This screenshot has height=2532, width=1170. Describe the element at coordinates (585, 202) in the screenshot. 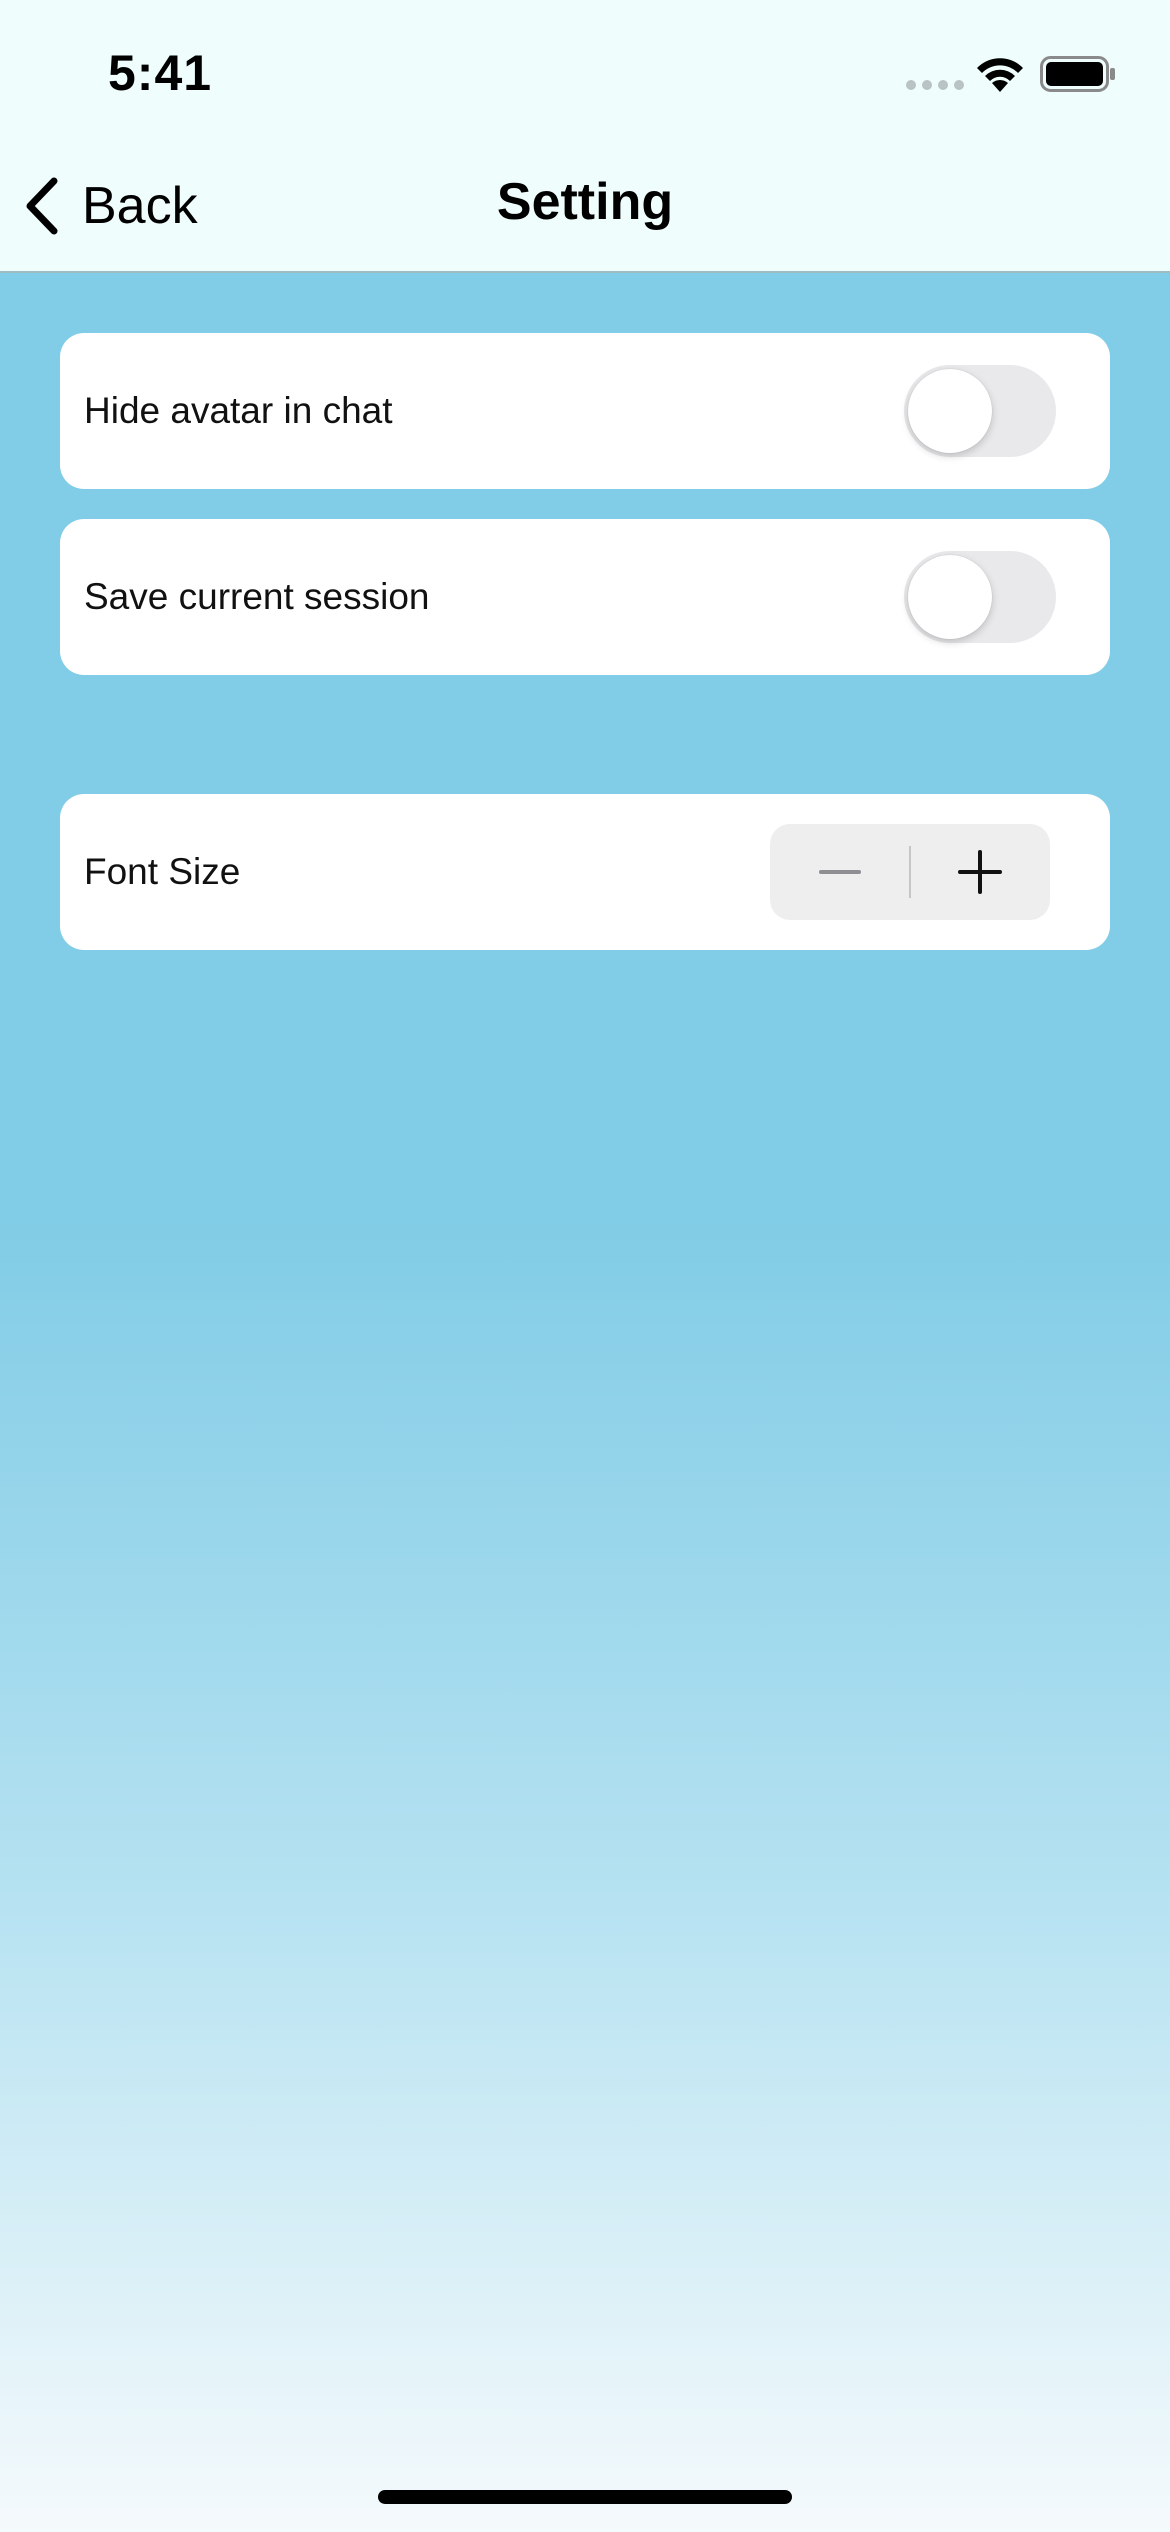

I see `page-title: Setting` at that location.